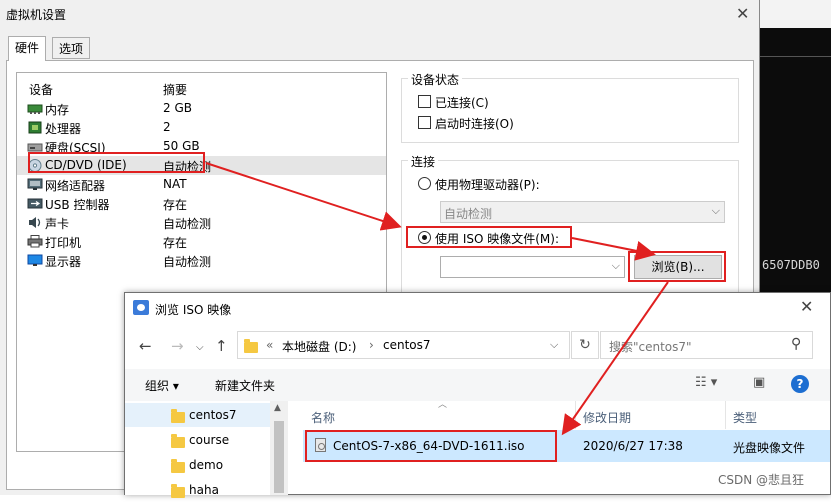  What do you see at coordinates (303, 196) in the screenshot?
I see `arrow-cdrom-to-iso` at bounding box center [303, 196].